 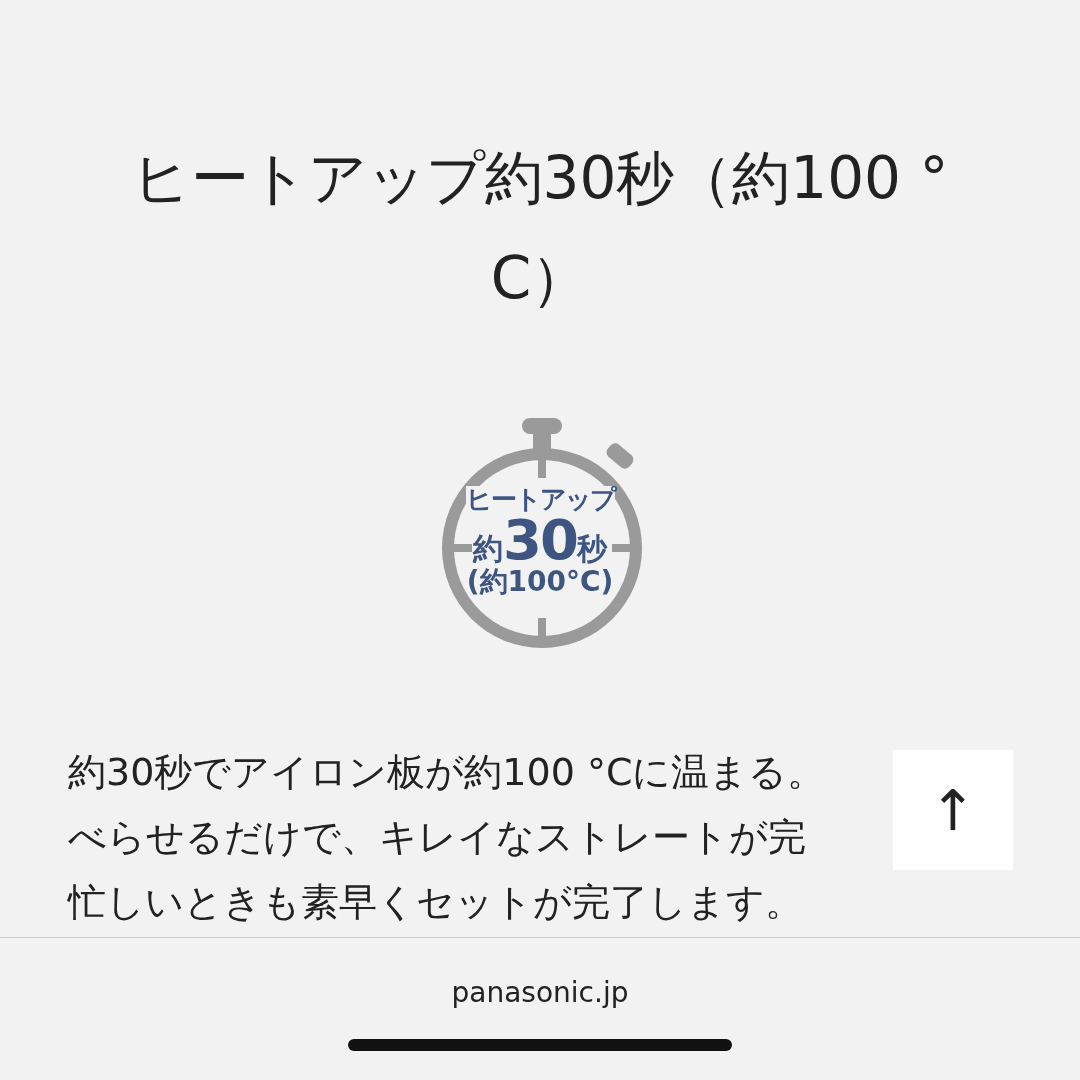 I want to click on badge-suffix: 秒, so click(x=591, y=549).